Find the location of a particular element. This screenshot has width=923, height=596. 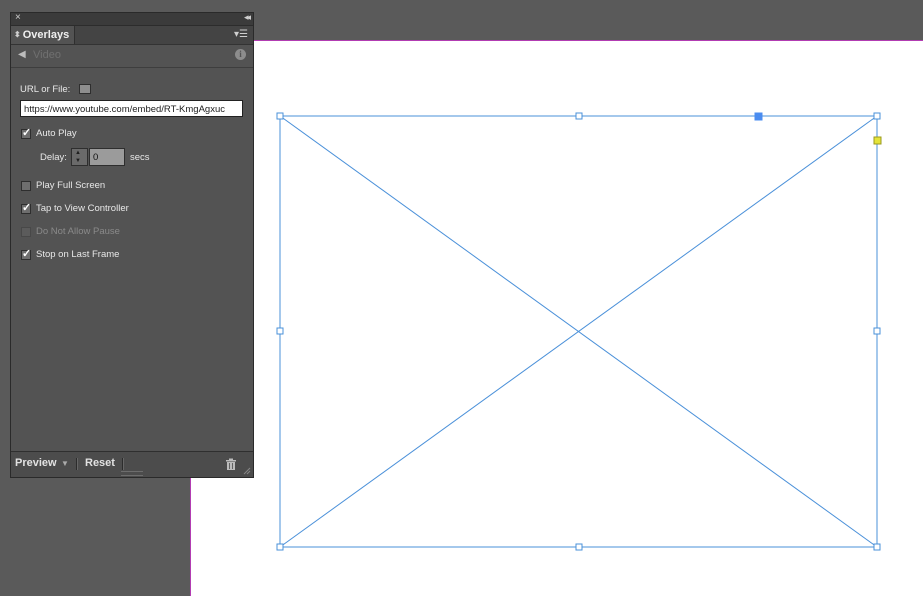

overlay-type-row: ◀ Video i is located at coordinates (132, 56).